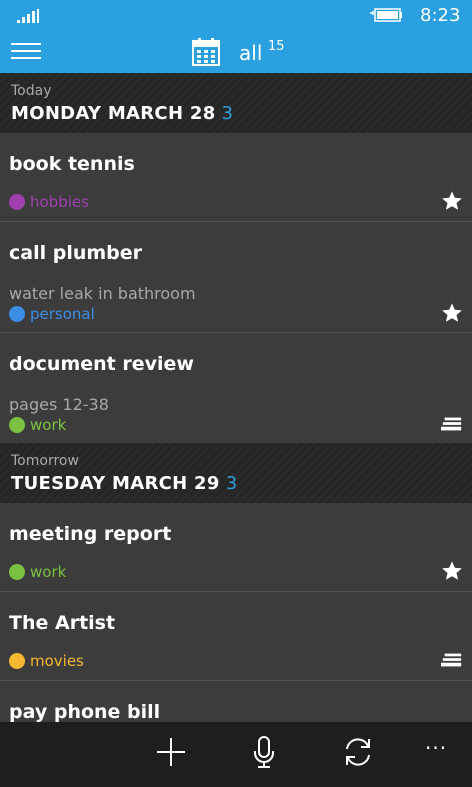 This screenshot has height=787, width=472. I want to click on day-date-label: TUESDAY MARCH 29, so click(115, 483).